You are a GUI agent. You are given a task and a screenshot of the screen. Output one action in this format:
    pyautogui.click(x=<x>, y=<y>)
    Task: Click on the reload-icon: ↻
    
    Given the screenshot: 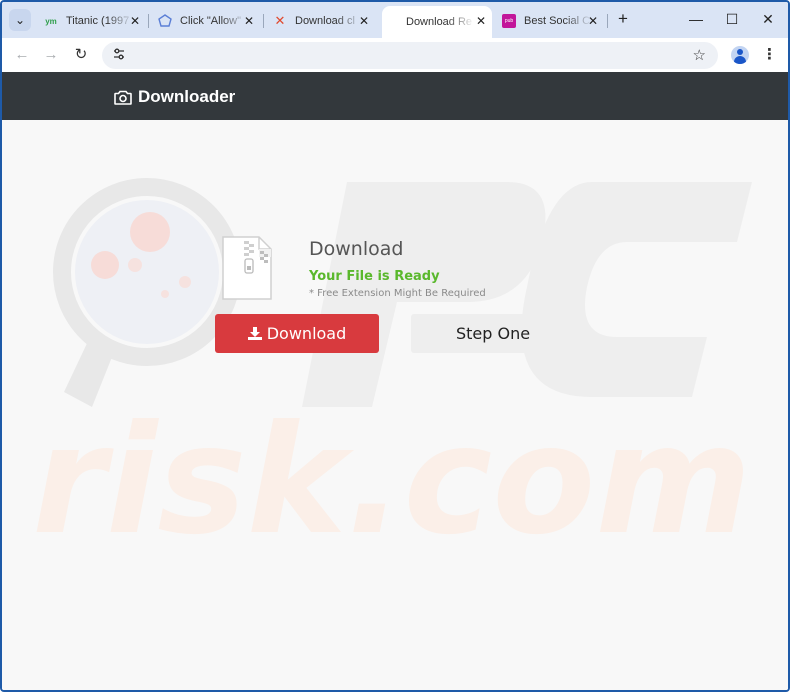 What is the action you would take?
    pyautogui.click(x=81, y=54)
    